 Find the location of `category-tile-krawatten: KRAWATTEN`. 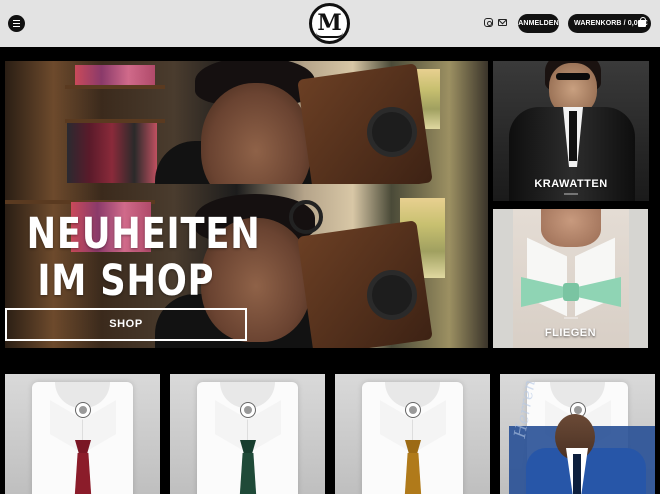

category-tile-krawatten: KRAWATTEN is located at coordinates (571, 131).